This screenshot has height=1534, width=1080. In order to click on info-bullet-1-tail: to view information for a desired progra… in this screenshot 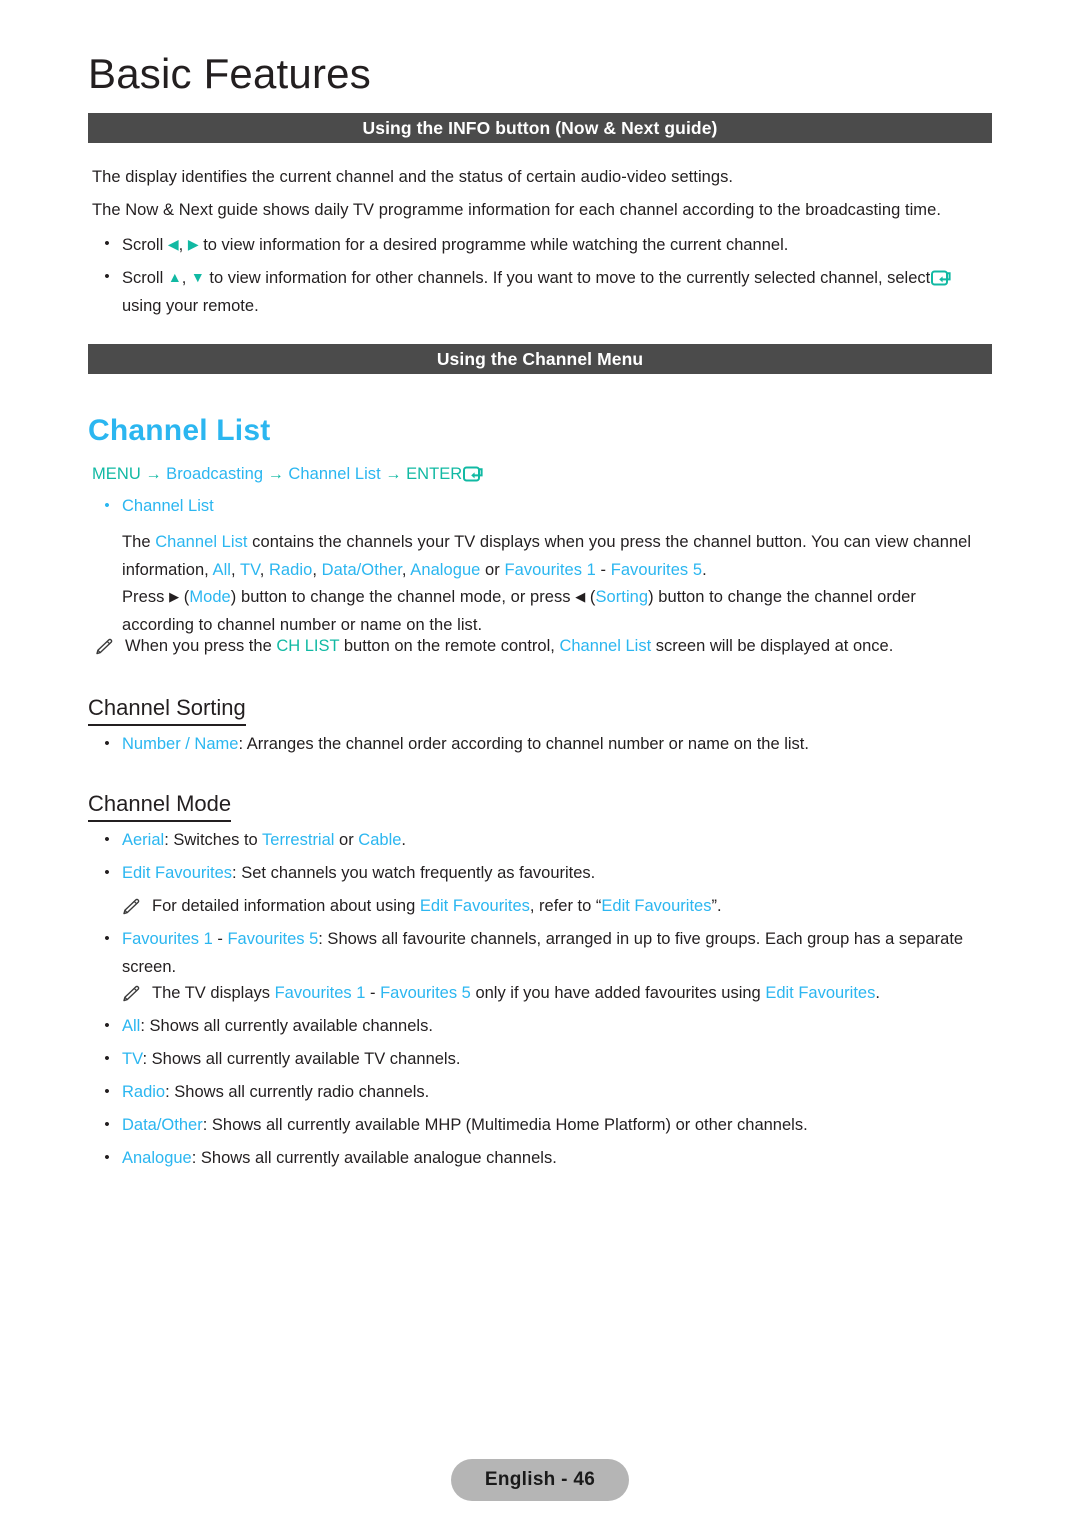, I will do `click(496, 245)`.